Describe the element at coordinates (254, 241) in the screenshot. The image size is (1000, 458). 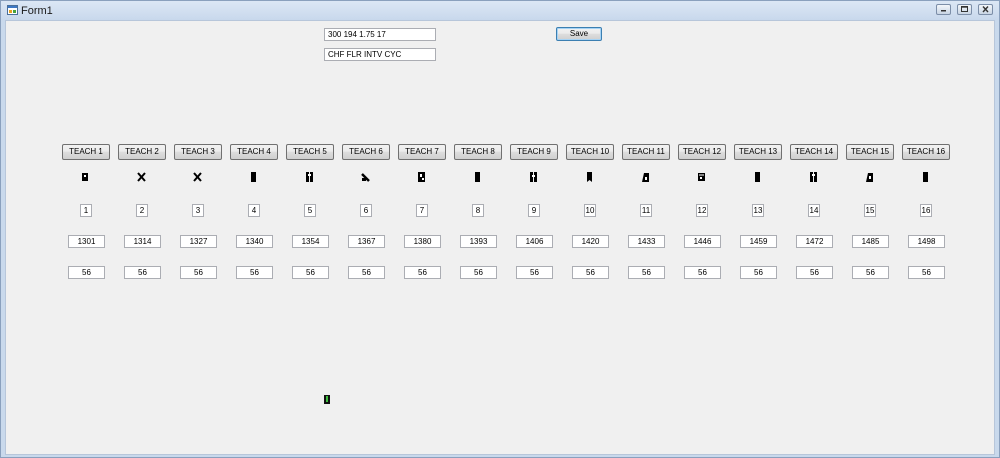
I see `channel-position-field-4: 1340` at that location.